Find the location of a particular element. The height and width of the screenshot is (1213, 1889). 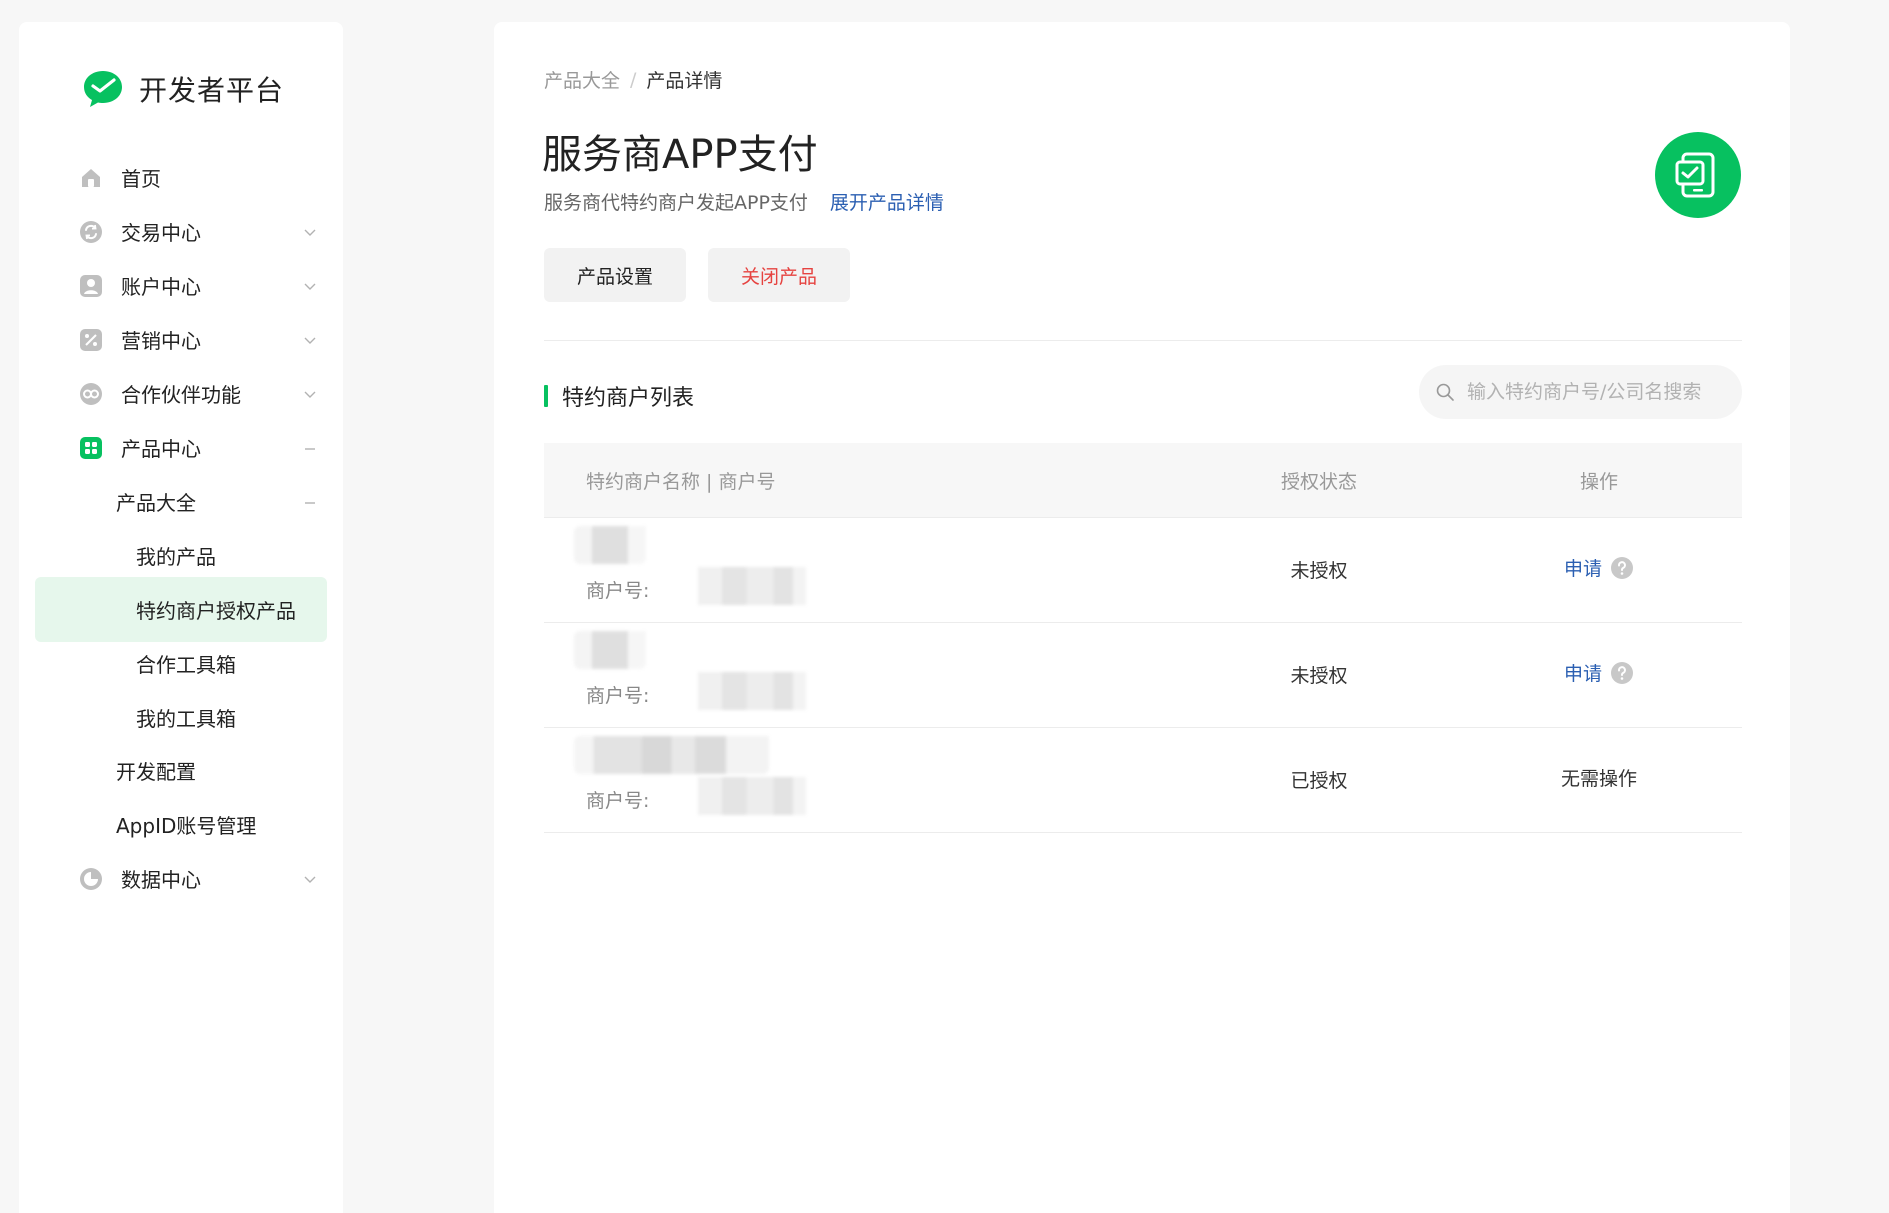

brand-title: 开发者平台 is located at coordinates (212, 90).